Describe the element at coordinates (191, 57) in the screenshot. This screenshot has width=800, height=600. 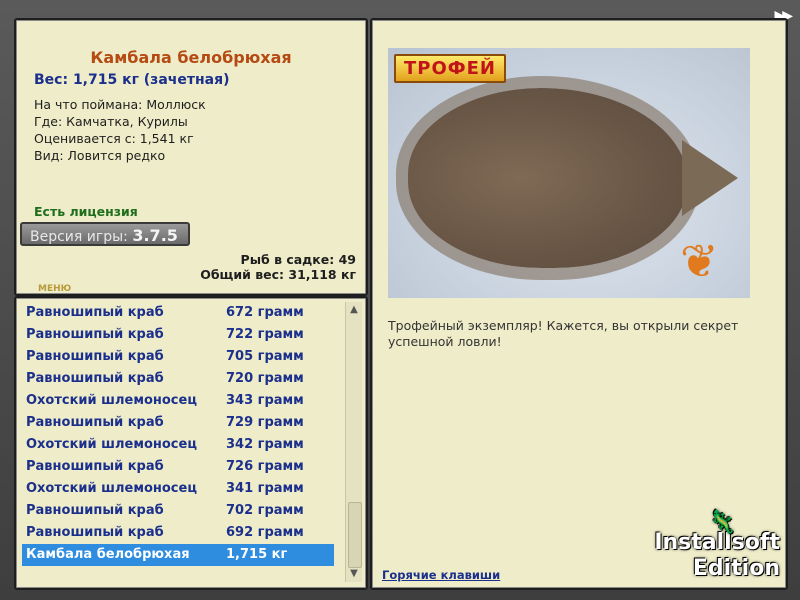
I see `fish-name-title: Камбала белобрюхая` at that location.